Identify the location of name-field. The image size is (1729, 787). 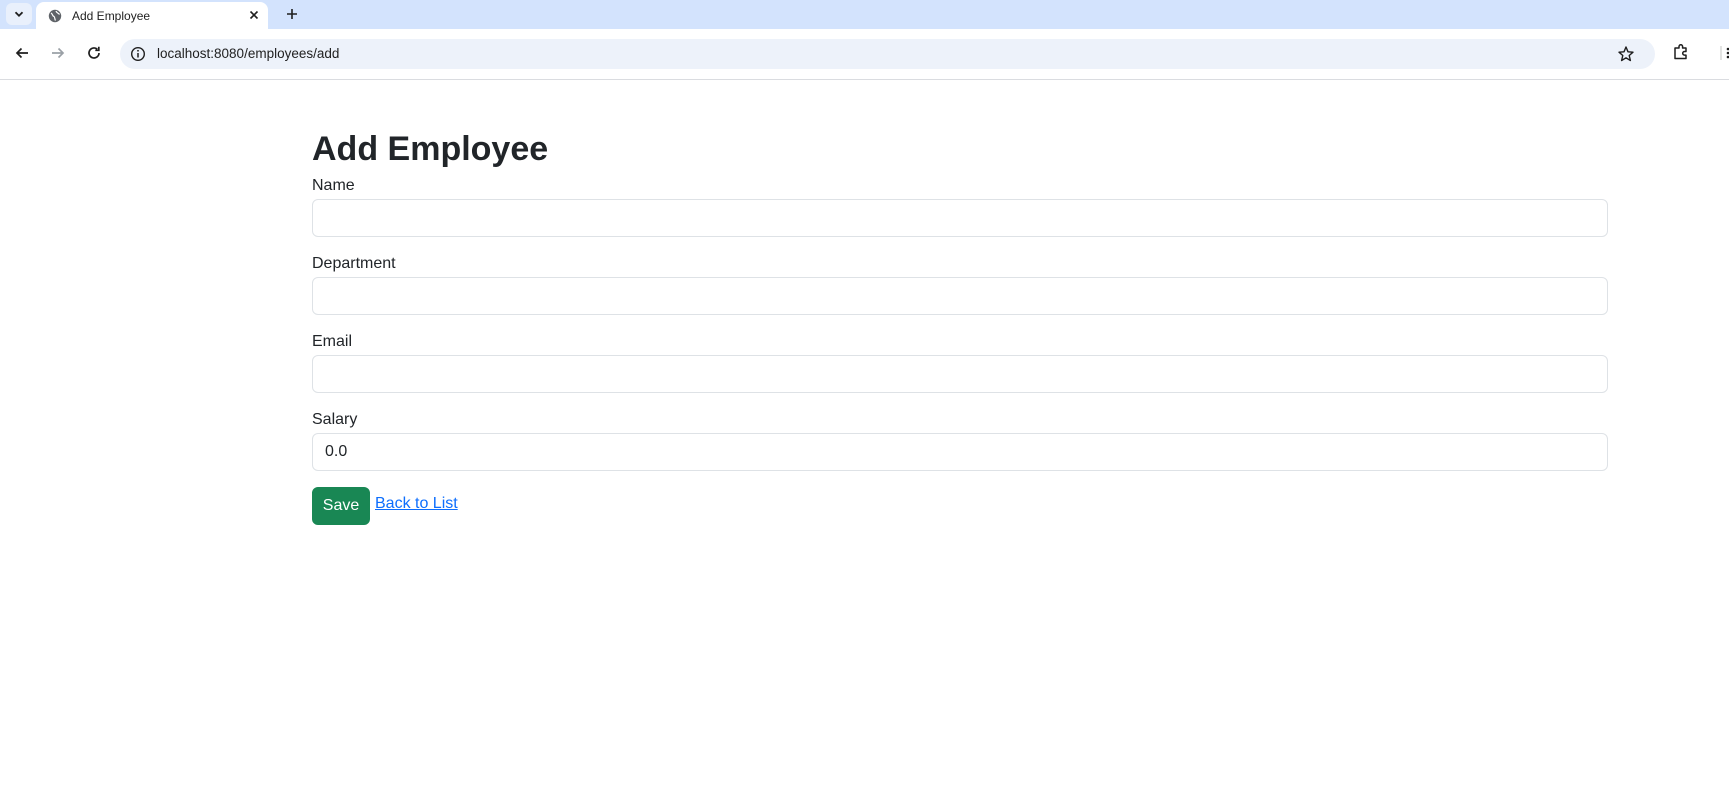
(960, 218).